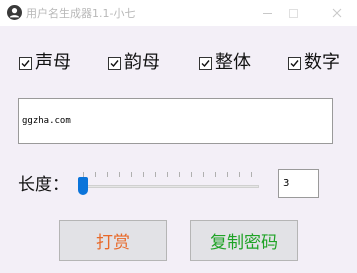 The width and height of the screenshot is (357, 273). I want to click on length-value: 3, so click(286, 183).